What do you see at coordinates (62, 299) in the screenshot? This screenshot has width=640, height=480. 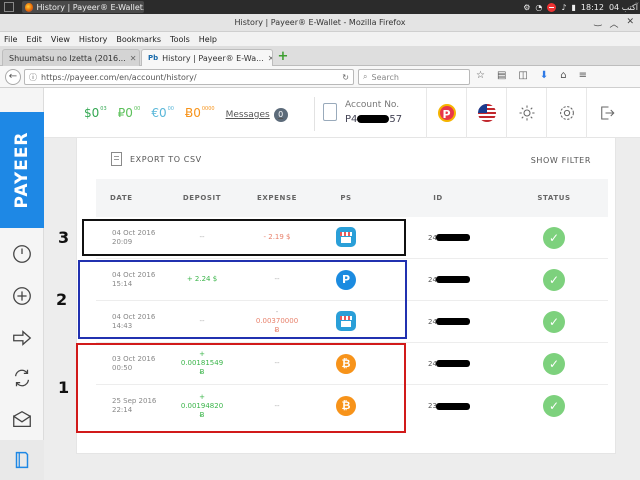 I see `annotation-label-2: 2` at bounding box center [62, 299].